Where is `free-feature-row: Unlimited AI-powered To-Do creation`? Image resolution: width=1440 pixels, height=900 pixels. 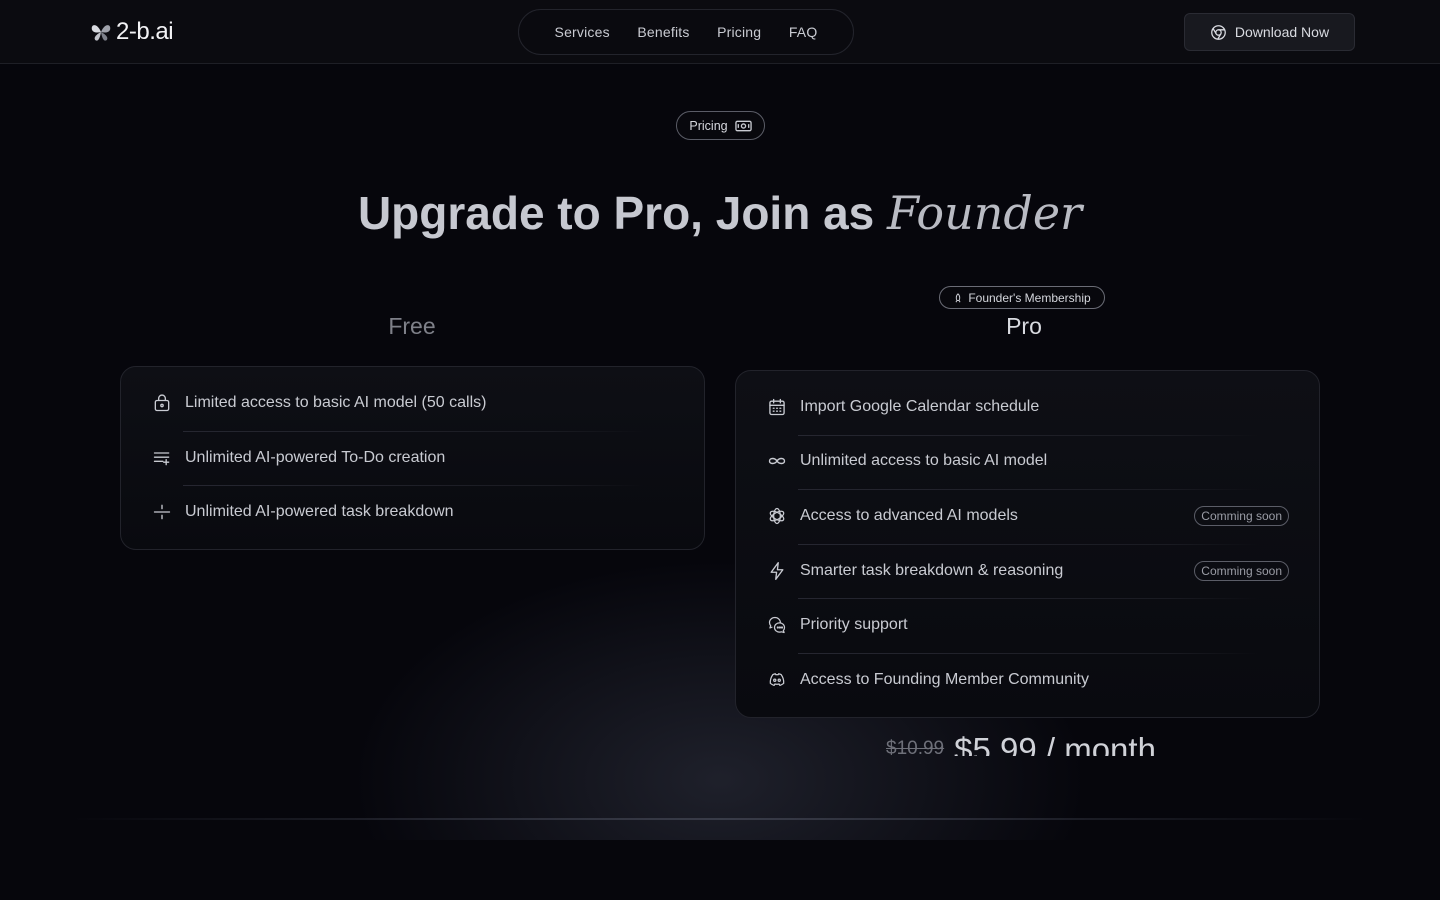
free-feature-row: Unlimited AI-powered To-Do creation is located at coordinates (412, 458).